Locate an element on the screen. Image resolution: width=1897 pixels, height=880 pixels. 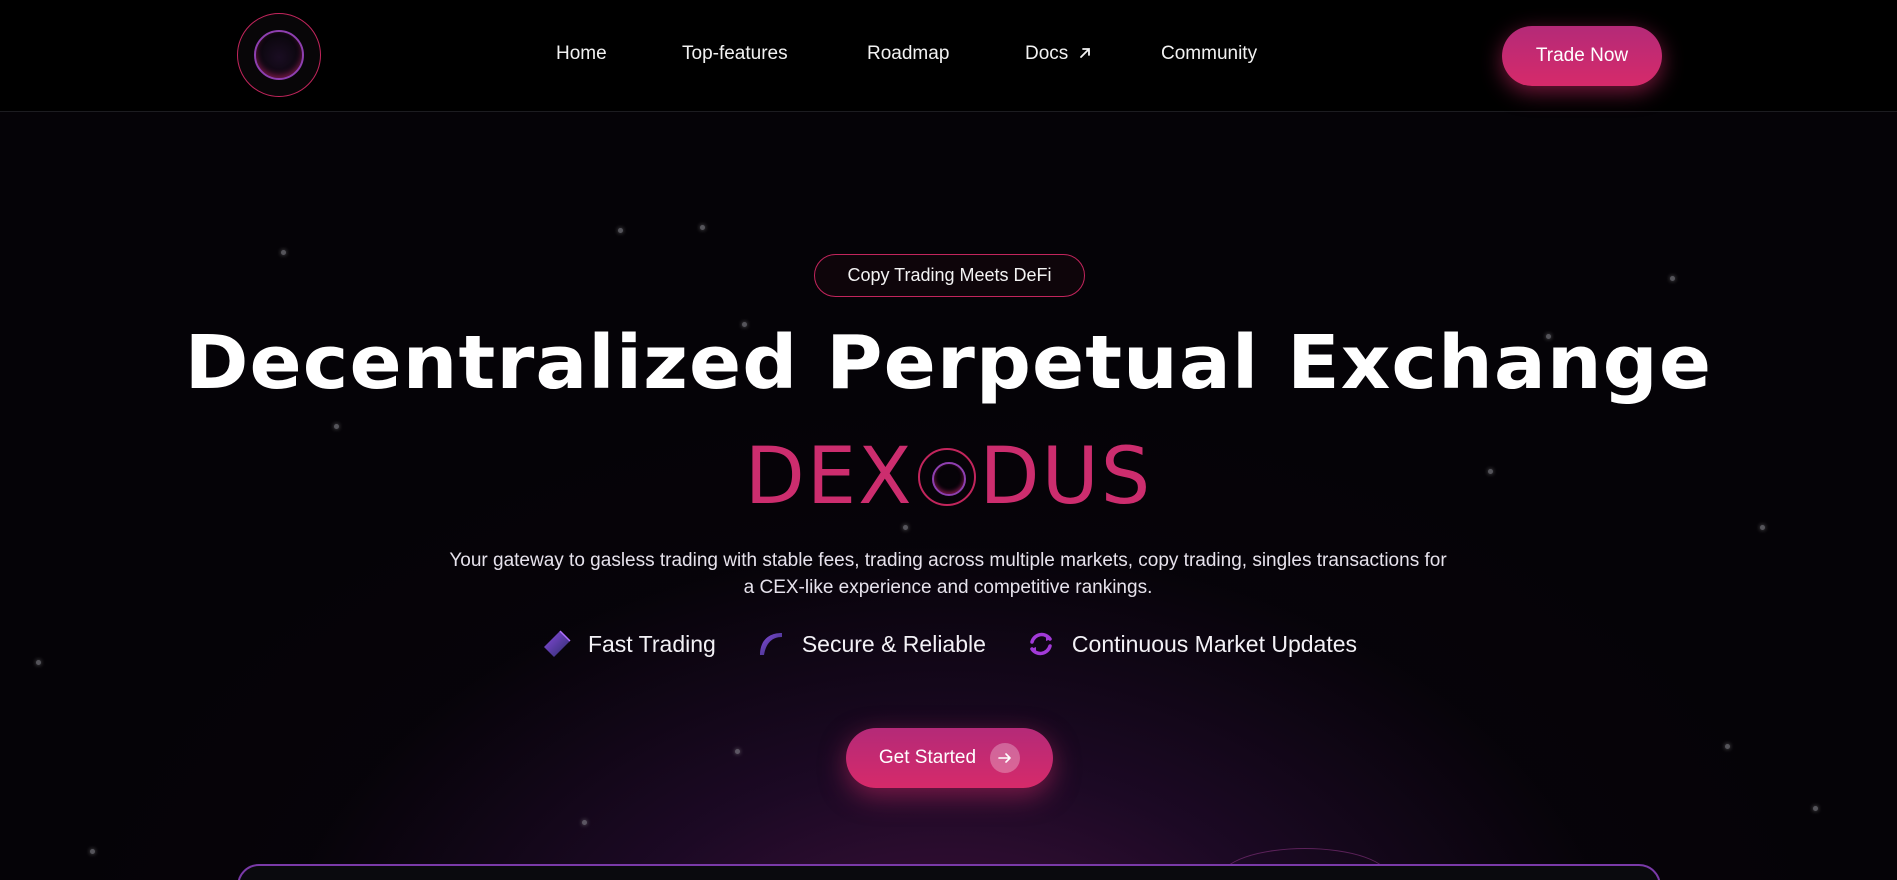
feature-item: Continuous Market Updates is located at coordinates (1190, 644).